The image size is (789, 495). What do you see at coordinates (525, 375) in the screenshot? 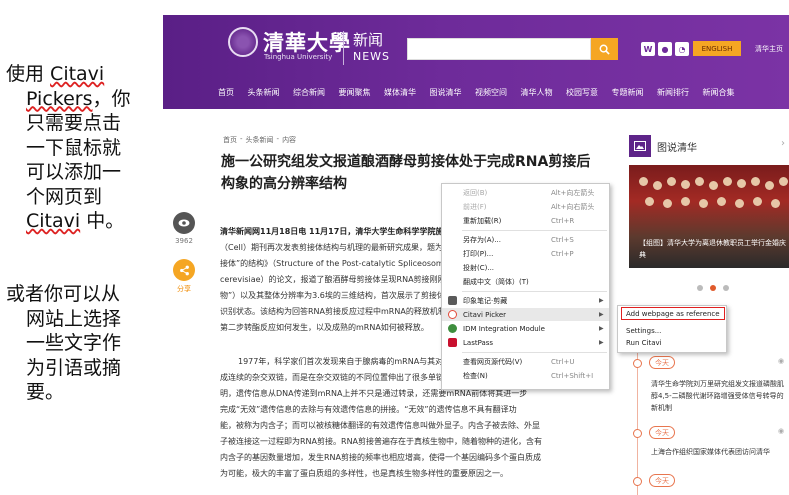
I see `menu-item-inspect: 检查(N) Ctrl+Shift+I` at bounding box center [525, 375].